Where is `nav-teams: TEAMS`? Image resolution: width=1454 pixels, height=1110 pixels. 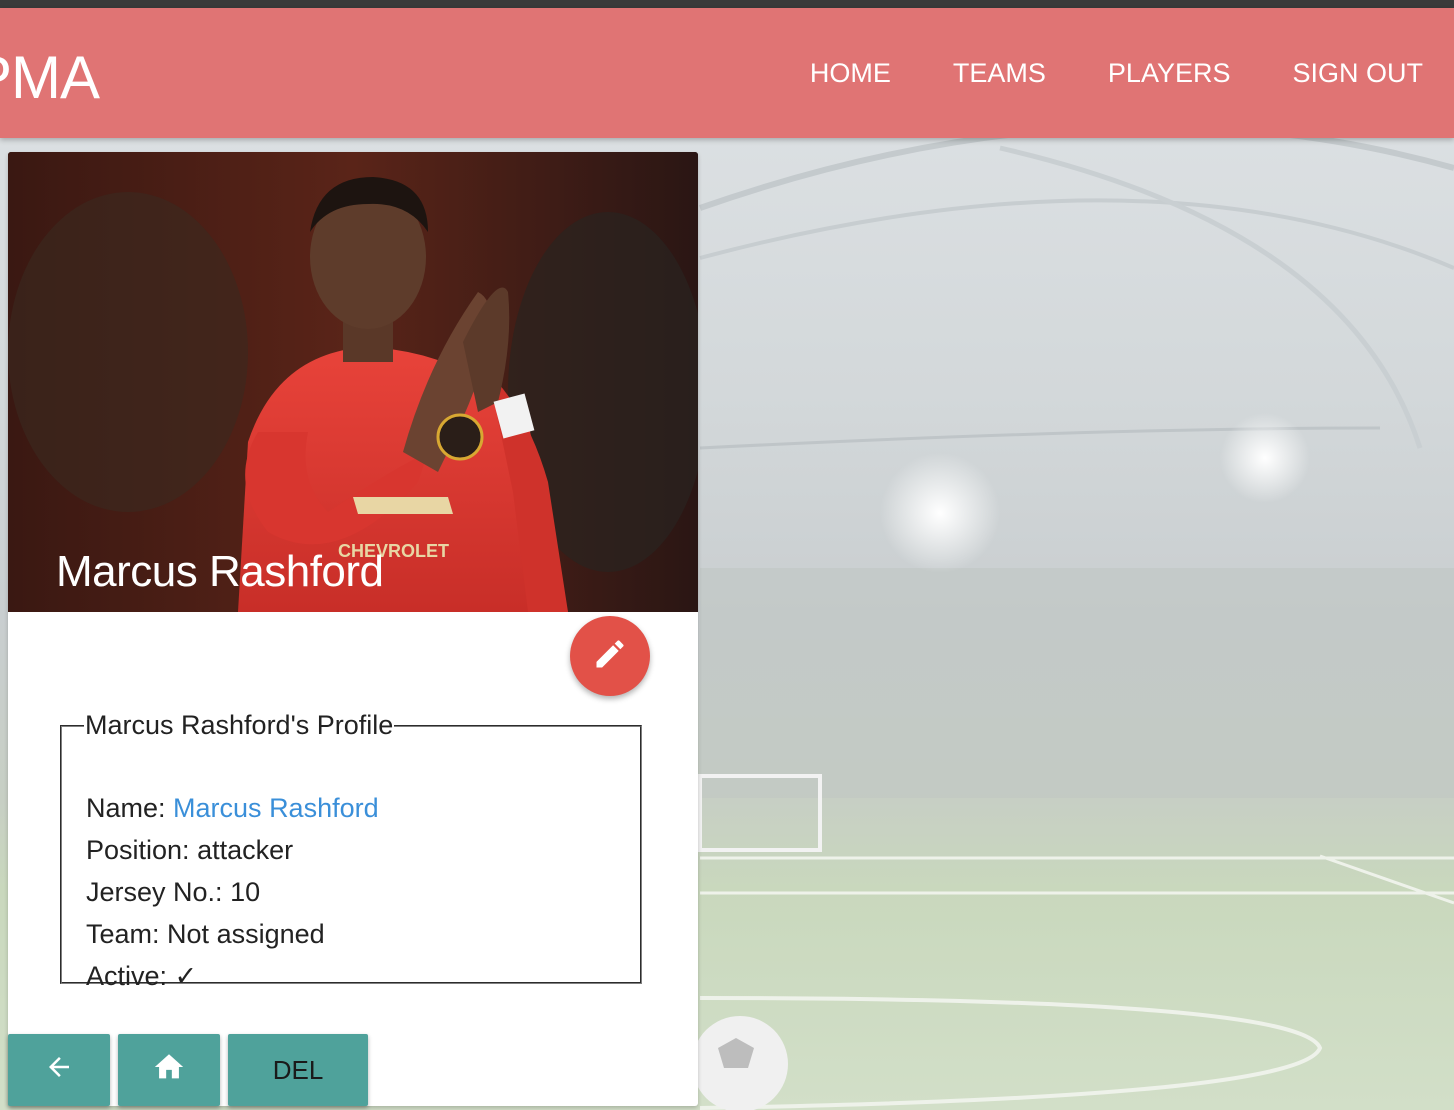
nav-teams: TEAMS is located at coordinates (999, 73).